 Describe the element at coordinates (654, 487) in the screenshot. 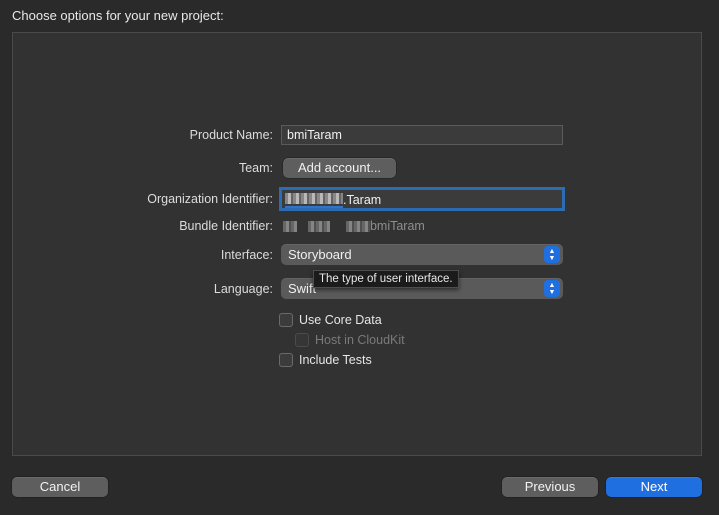

I see `next-button: Next` at that location.